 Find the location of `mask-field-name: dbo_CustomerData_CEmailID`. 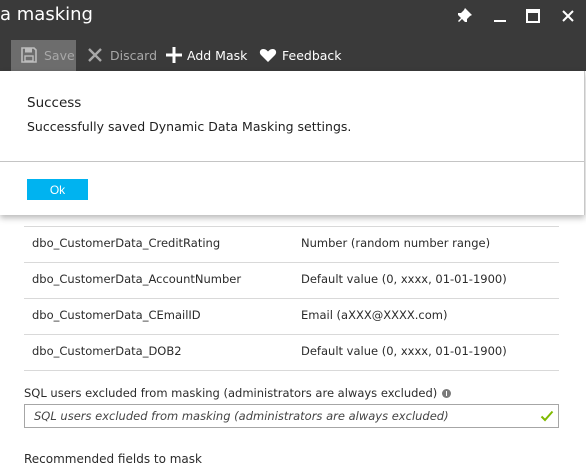

mask-field-name: dbo_CustomerData_CEmailID is located at coordinates (116, 315).